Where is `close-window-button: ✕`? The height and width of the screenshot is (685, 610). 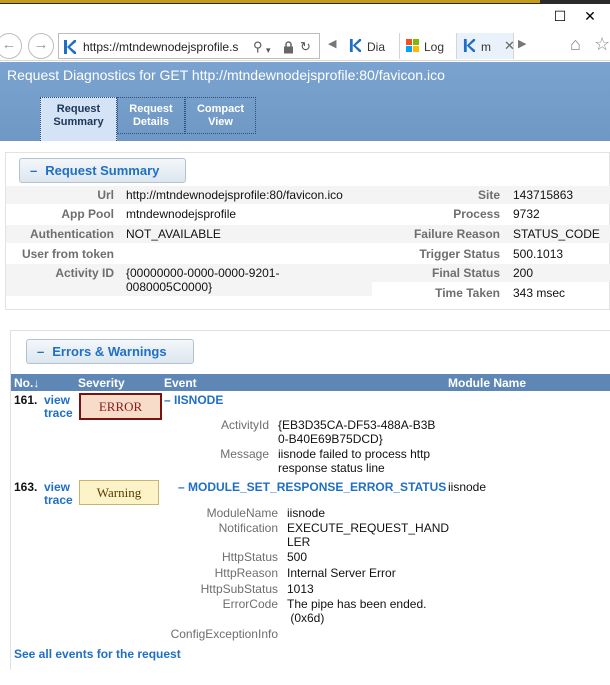 close-window-button: ✕ is located at coordinates (590, 16).